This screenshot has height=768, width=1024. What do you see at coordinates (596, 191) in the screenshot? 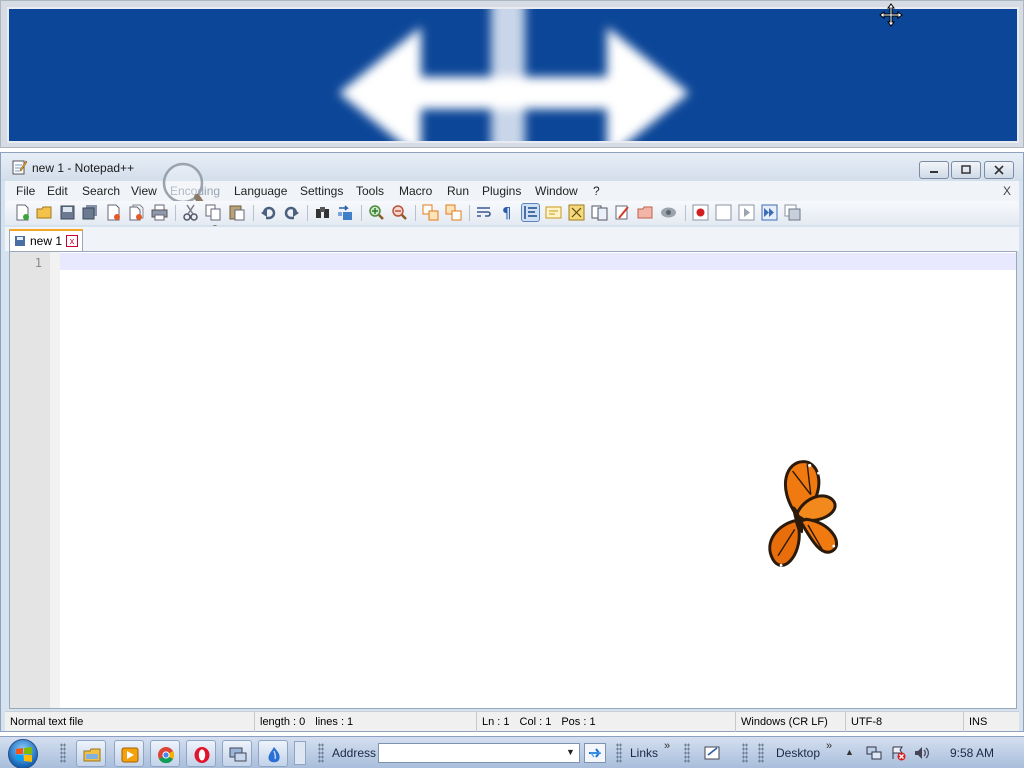
I see `menu-help: ?` at bounding box center [596, 191].